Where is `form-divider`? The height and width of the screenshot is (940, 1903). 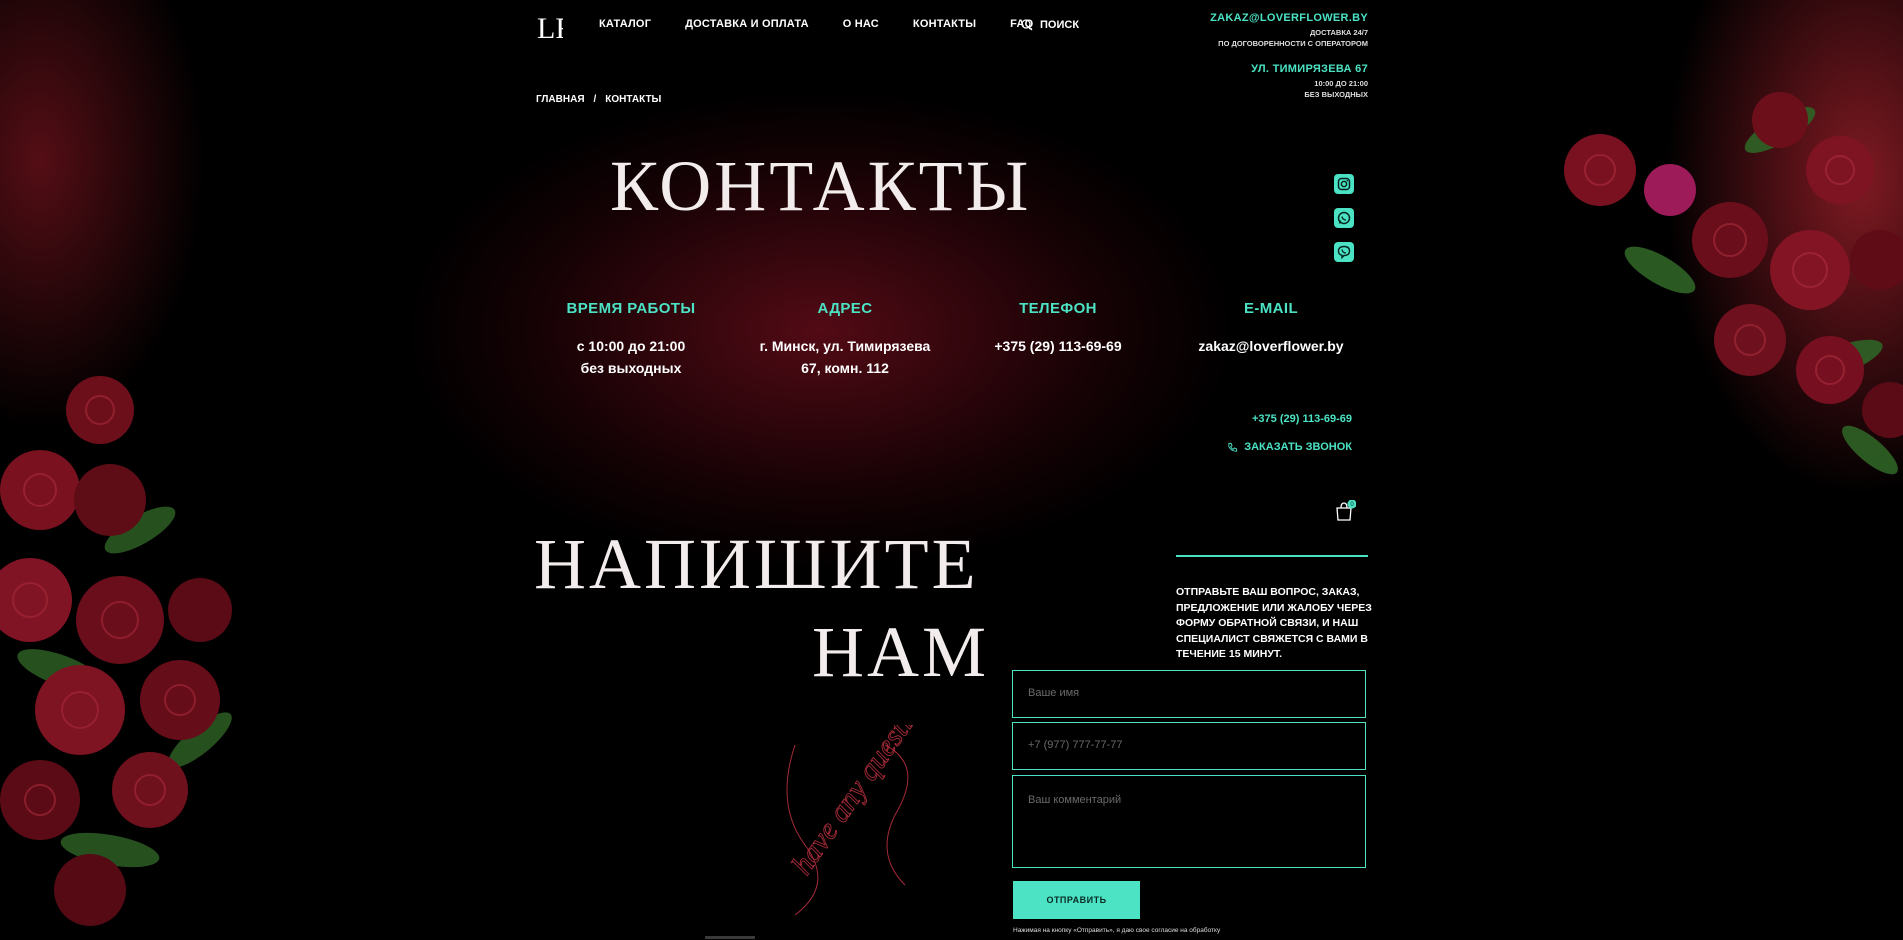
form-divider is located at coordinates (1272, 556).